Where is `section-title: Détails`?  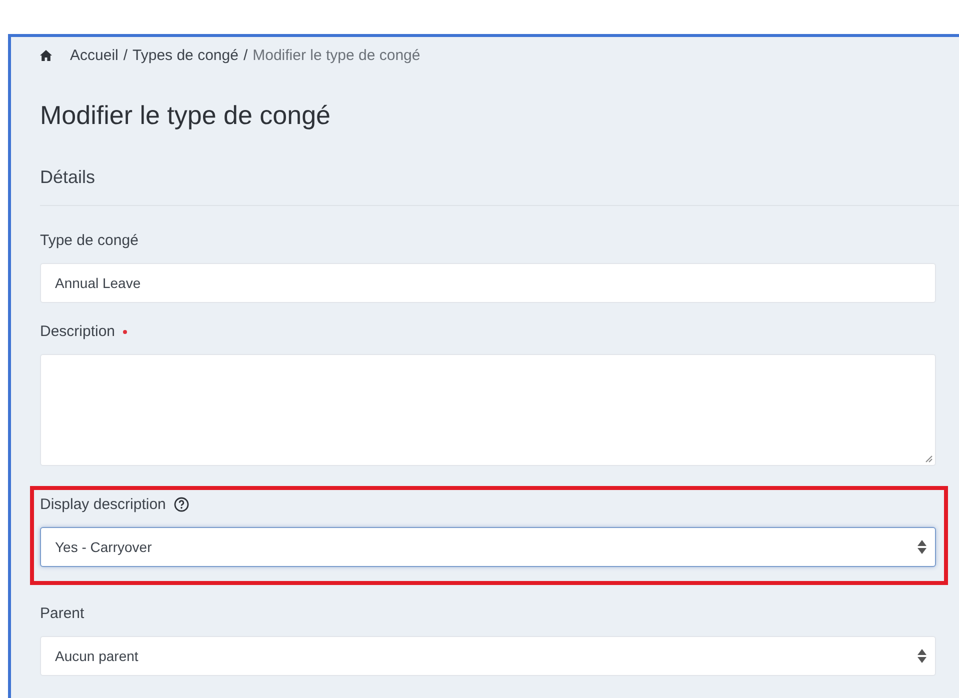
section-title: Détails is located at coordinates (68, 177).